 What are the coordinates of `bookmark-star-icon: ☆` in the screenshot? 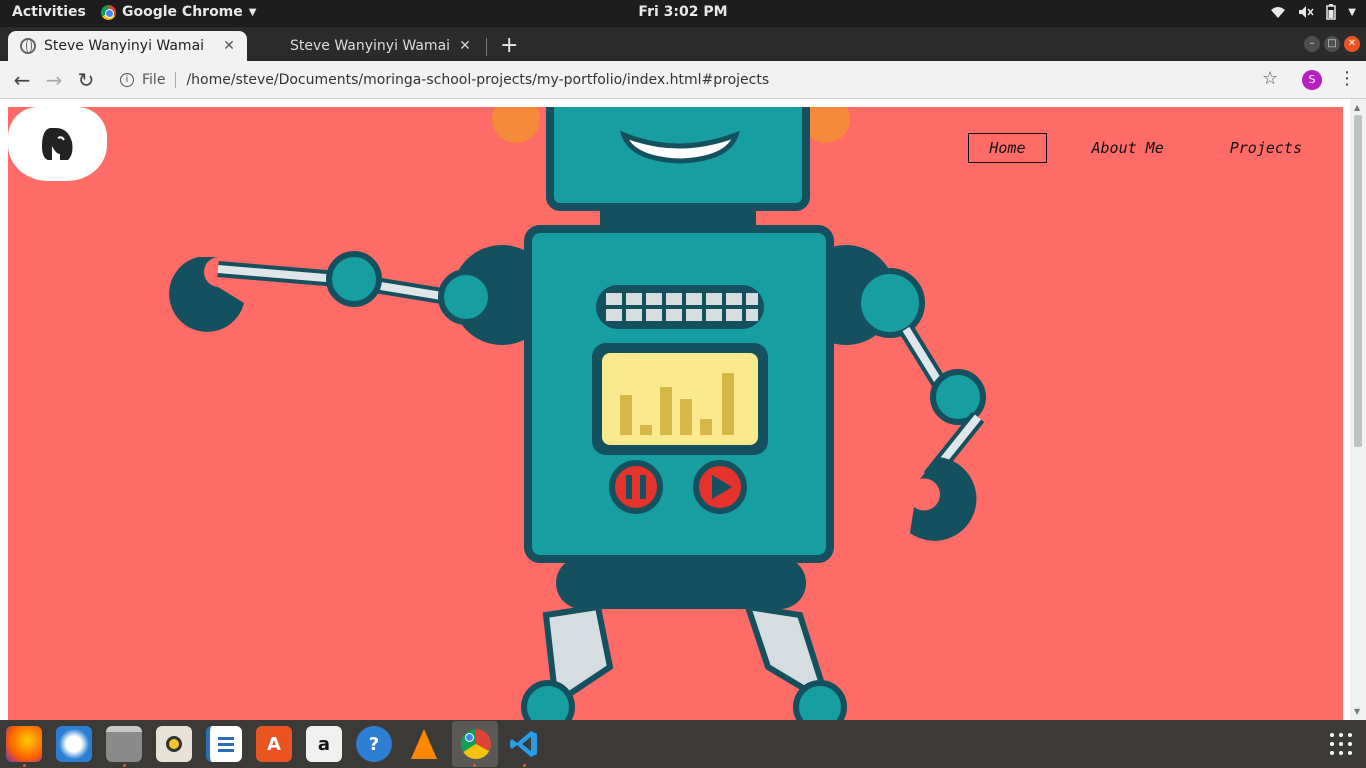 It's located at (1270, 78).